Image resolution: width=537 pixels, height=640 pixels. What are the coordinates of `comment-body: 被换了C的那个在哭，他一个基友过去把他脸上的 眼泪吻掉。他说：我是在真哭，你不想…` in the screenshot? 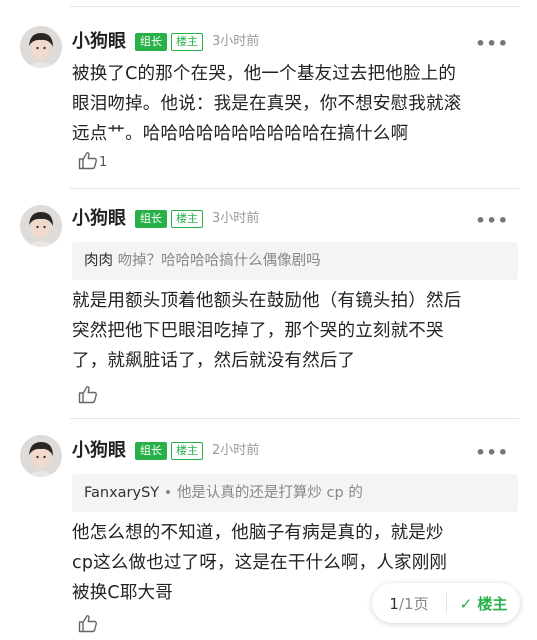 It's located at (297, 104).